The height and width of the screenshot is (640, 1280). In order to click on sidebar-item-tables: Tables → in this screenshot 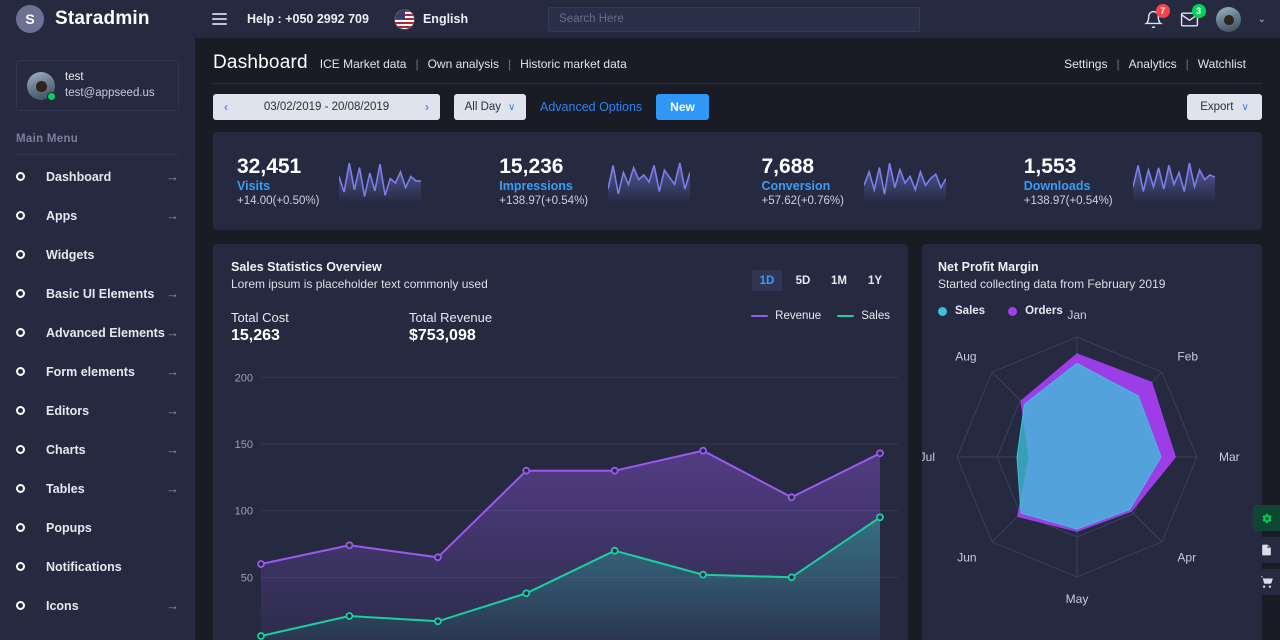, I will do `click(97, 488)`.